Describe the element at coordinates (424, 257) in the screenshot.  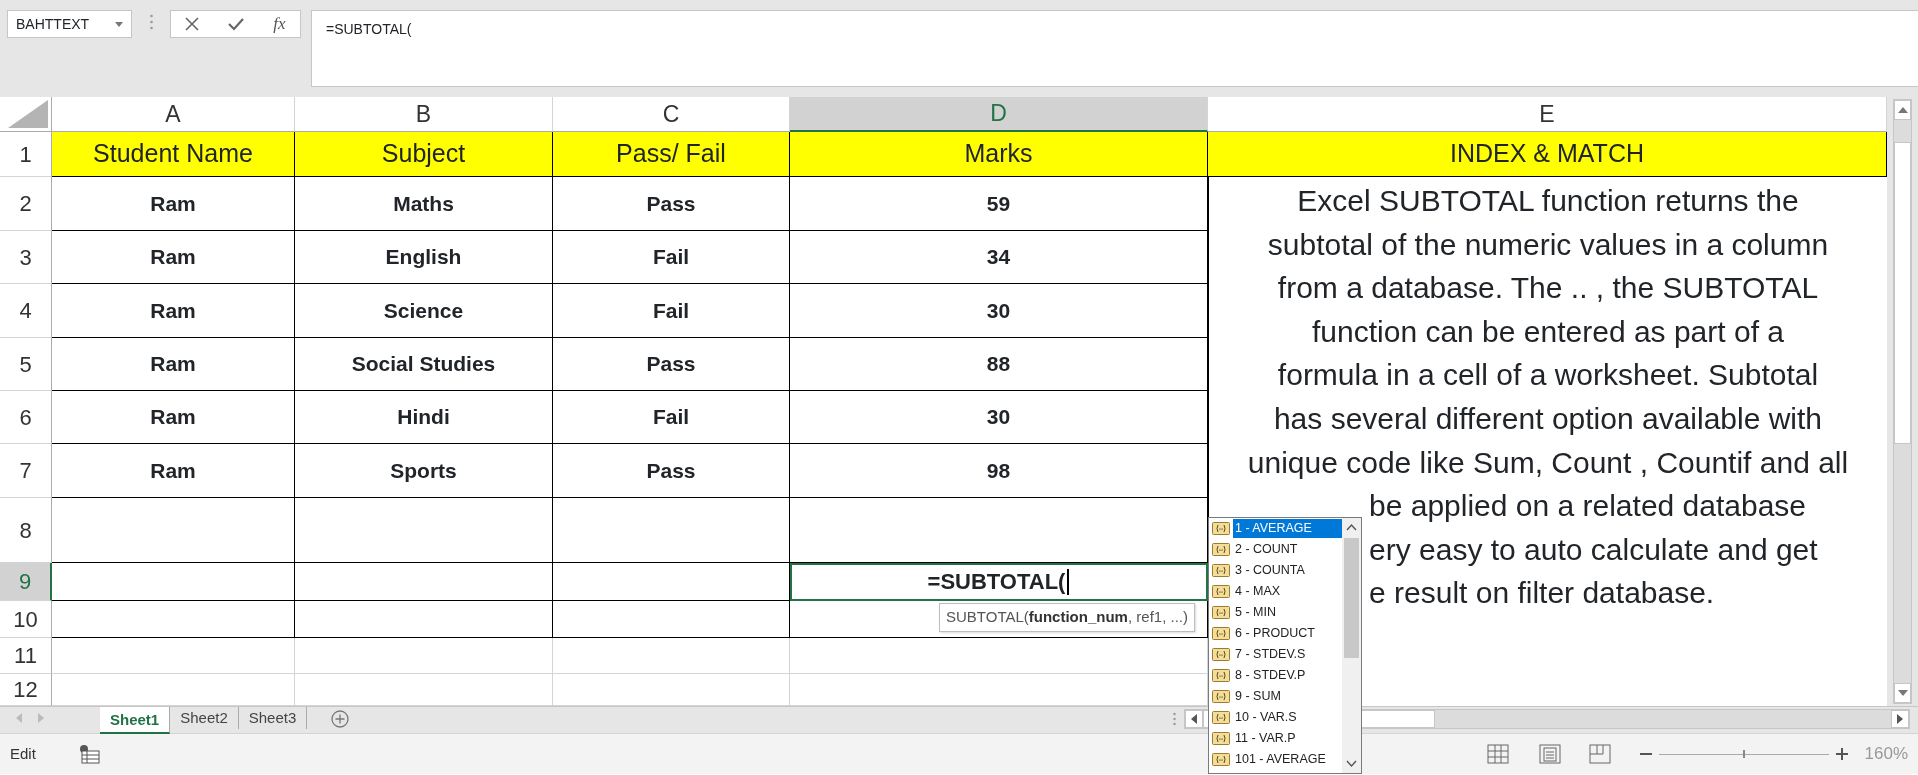
I see `table-cell: English` at that location.